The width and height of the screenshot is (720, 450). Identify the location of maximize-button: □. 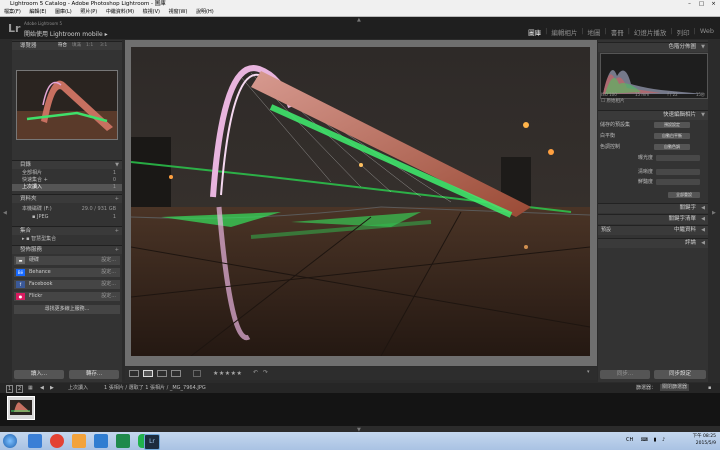
(701, 4).